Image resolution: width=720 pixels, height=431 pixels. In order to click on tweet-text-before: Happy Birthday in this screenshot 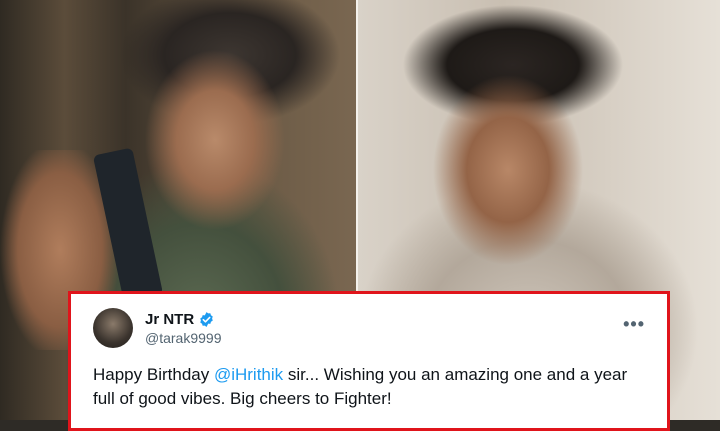, I will do `click(153, 374)`.